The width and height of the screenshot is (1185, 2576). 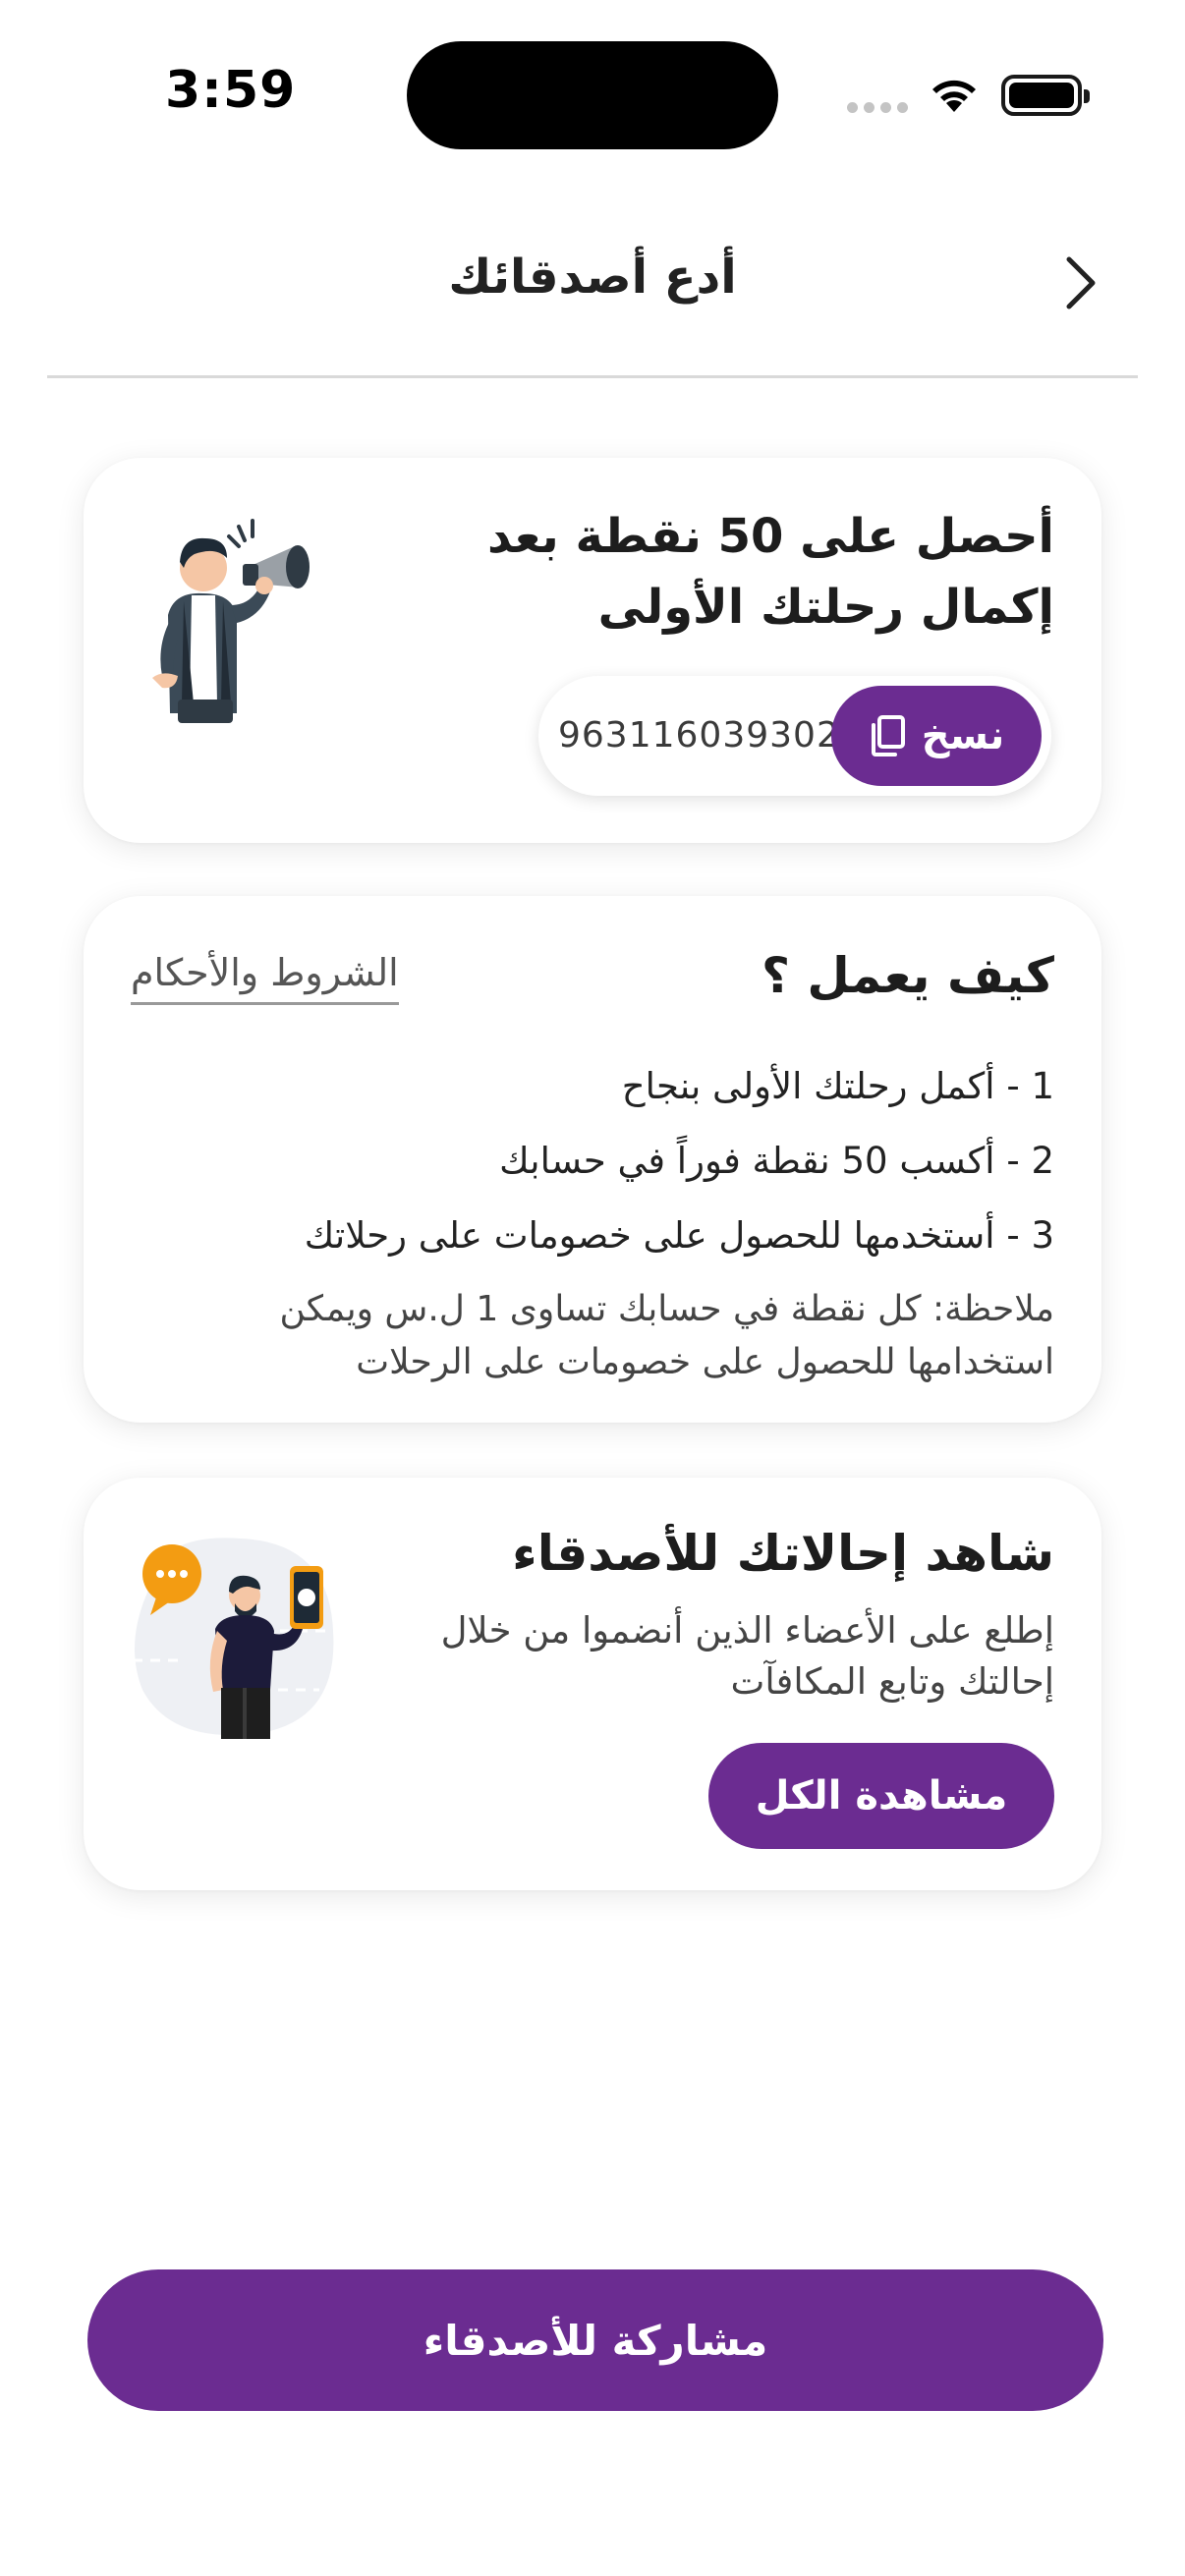 What do you see at coordinates (592, 277) in the screenshot?
I see `page-title: أدع أصدقائك` at bounding box center [592, 277].